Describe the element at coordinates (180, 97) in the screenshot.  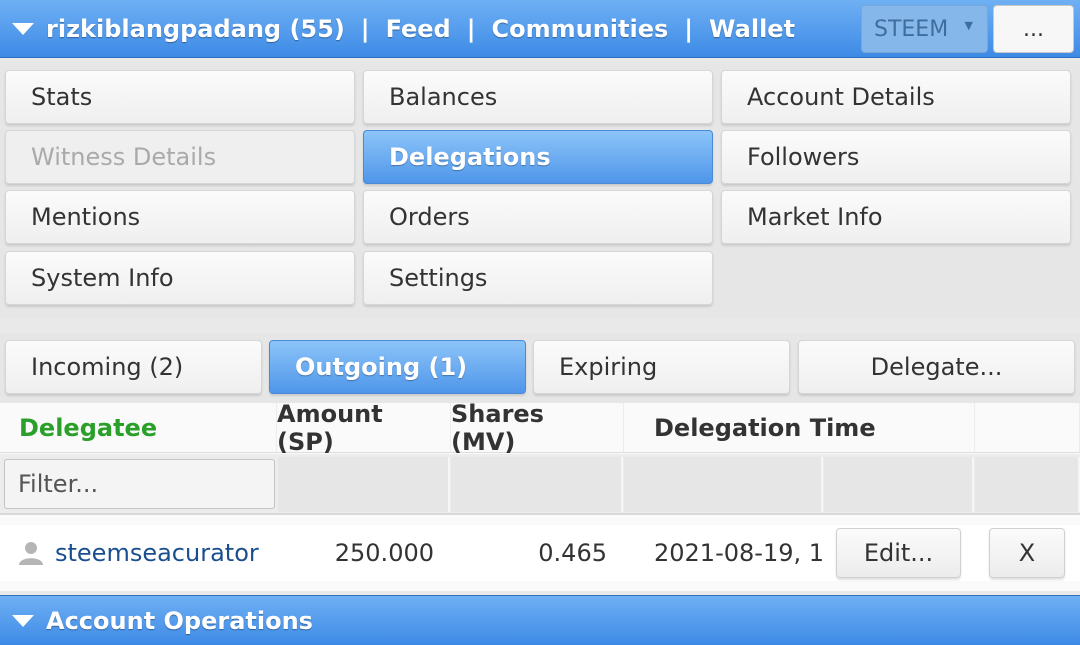
I see `menu-stats: Stats` at that location.